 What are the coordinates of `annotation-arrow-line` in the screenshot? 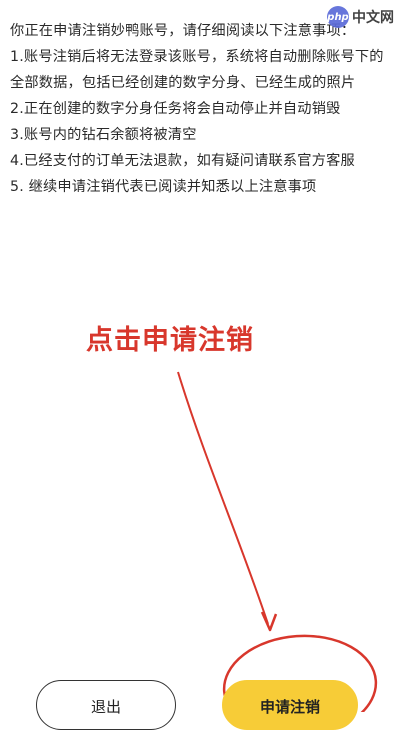 It's located at (223, 498).